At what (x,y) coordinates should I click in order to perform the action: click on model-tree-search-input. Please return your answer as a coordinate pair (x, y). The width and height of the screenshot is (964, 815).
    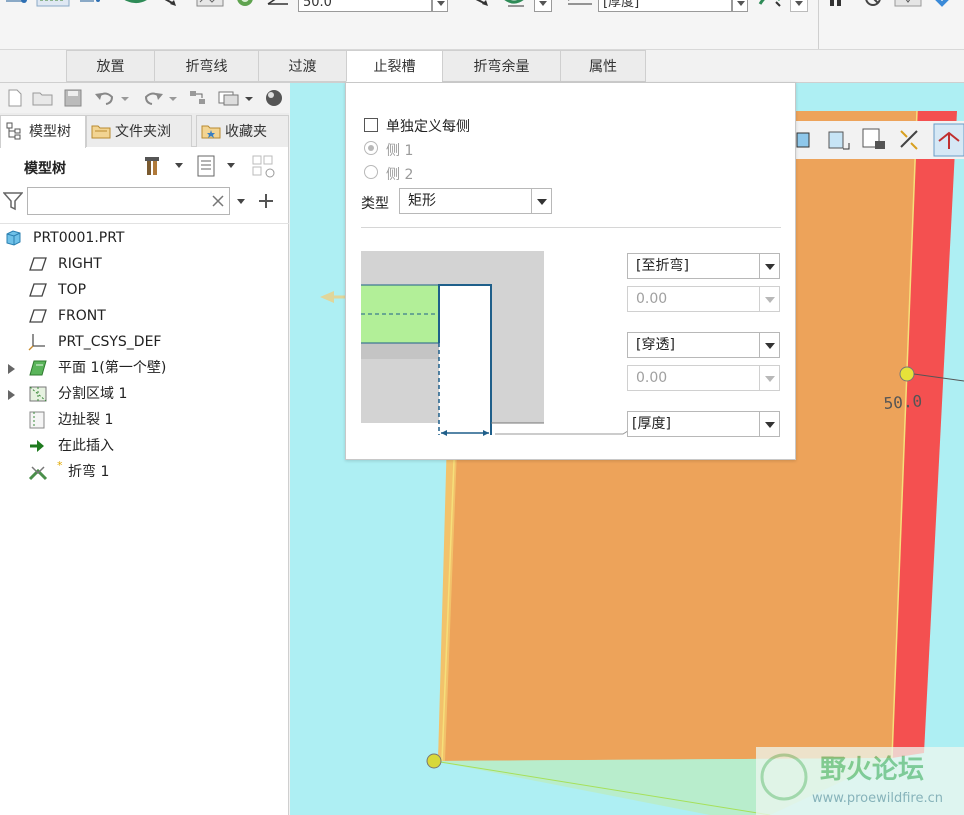
    Looking at the image, I should click on (128, 201).